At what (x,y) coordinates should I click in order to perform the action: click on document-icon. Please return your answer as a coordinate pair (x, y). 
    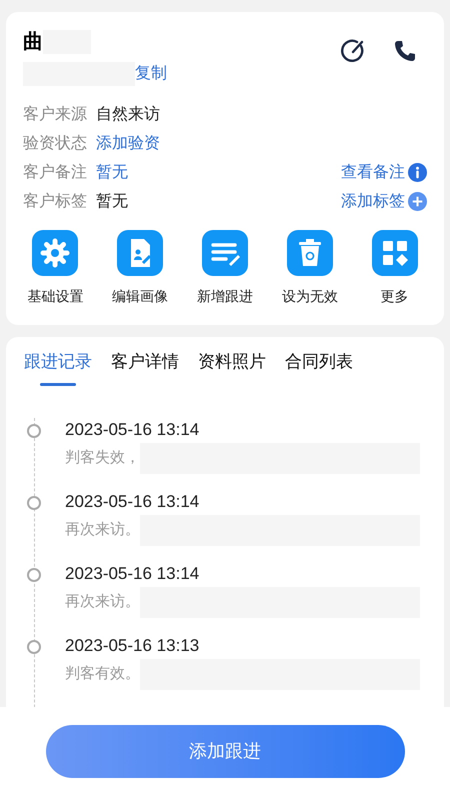
    Looking at the image, I should click on (140, 253).